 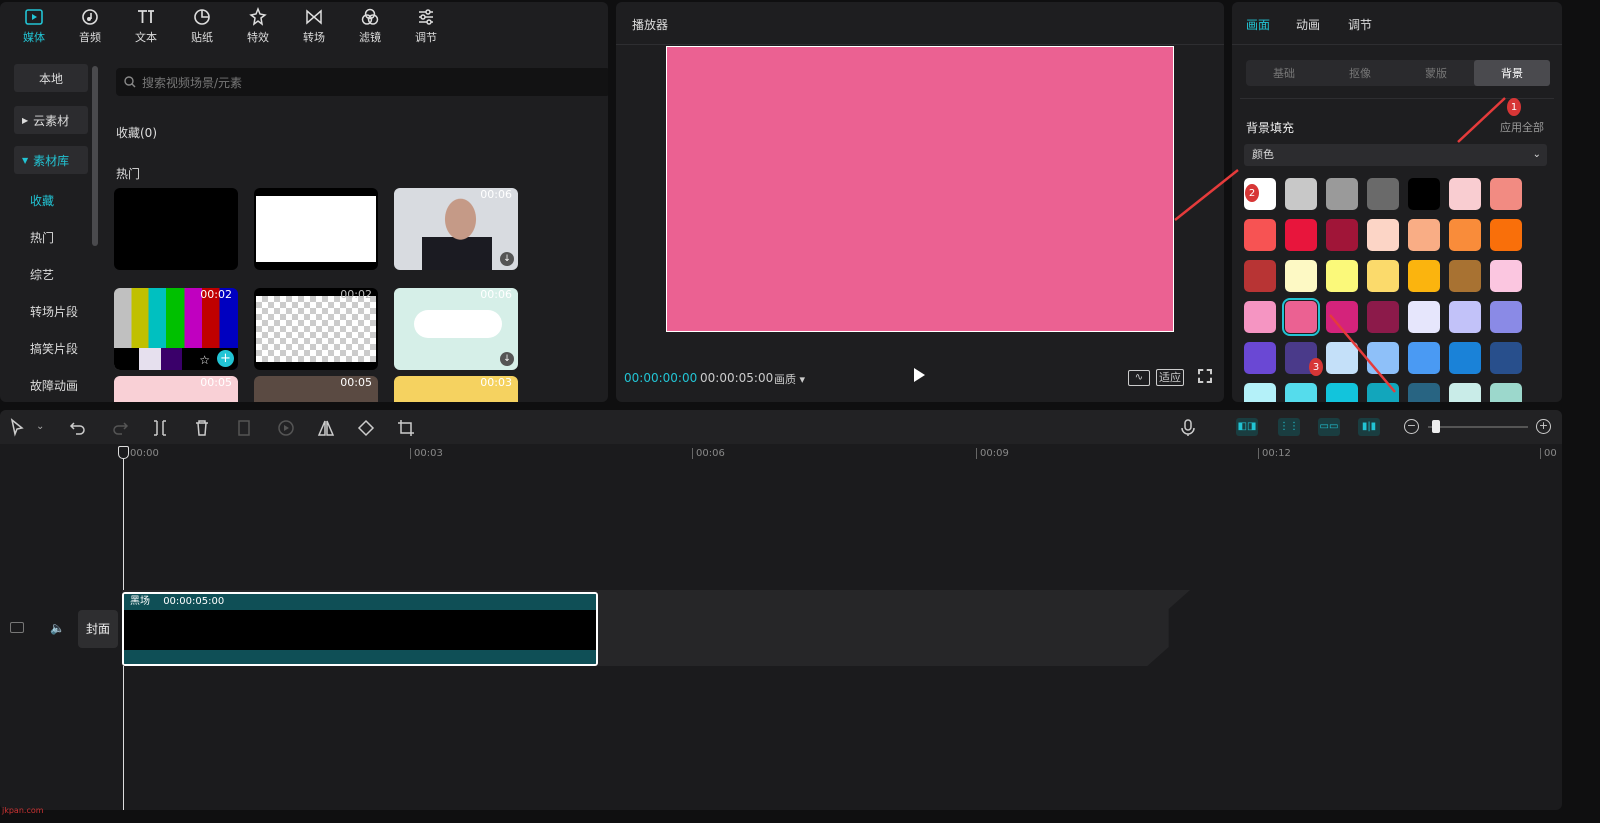 I want to click on main-track-magnet-icon: ◧◨, so click(x=1247, y=427).